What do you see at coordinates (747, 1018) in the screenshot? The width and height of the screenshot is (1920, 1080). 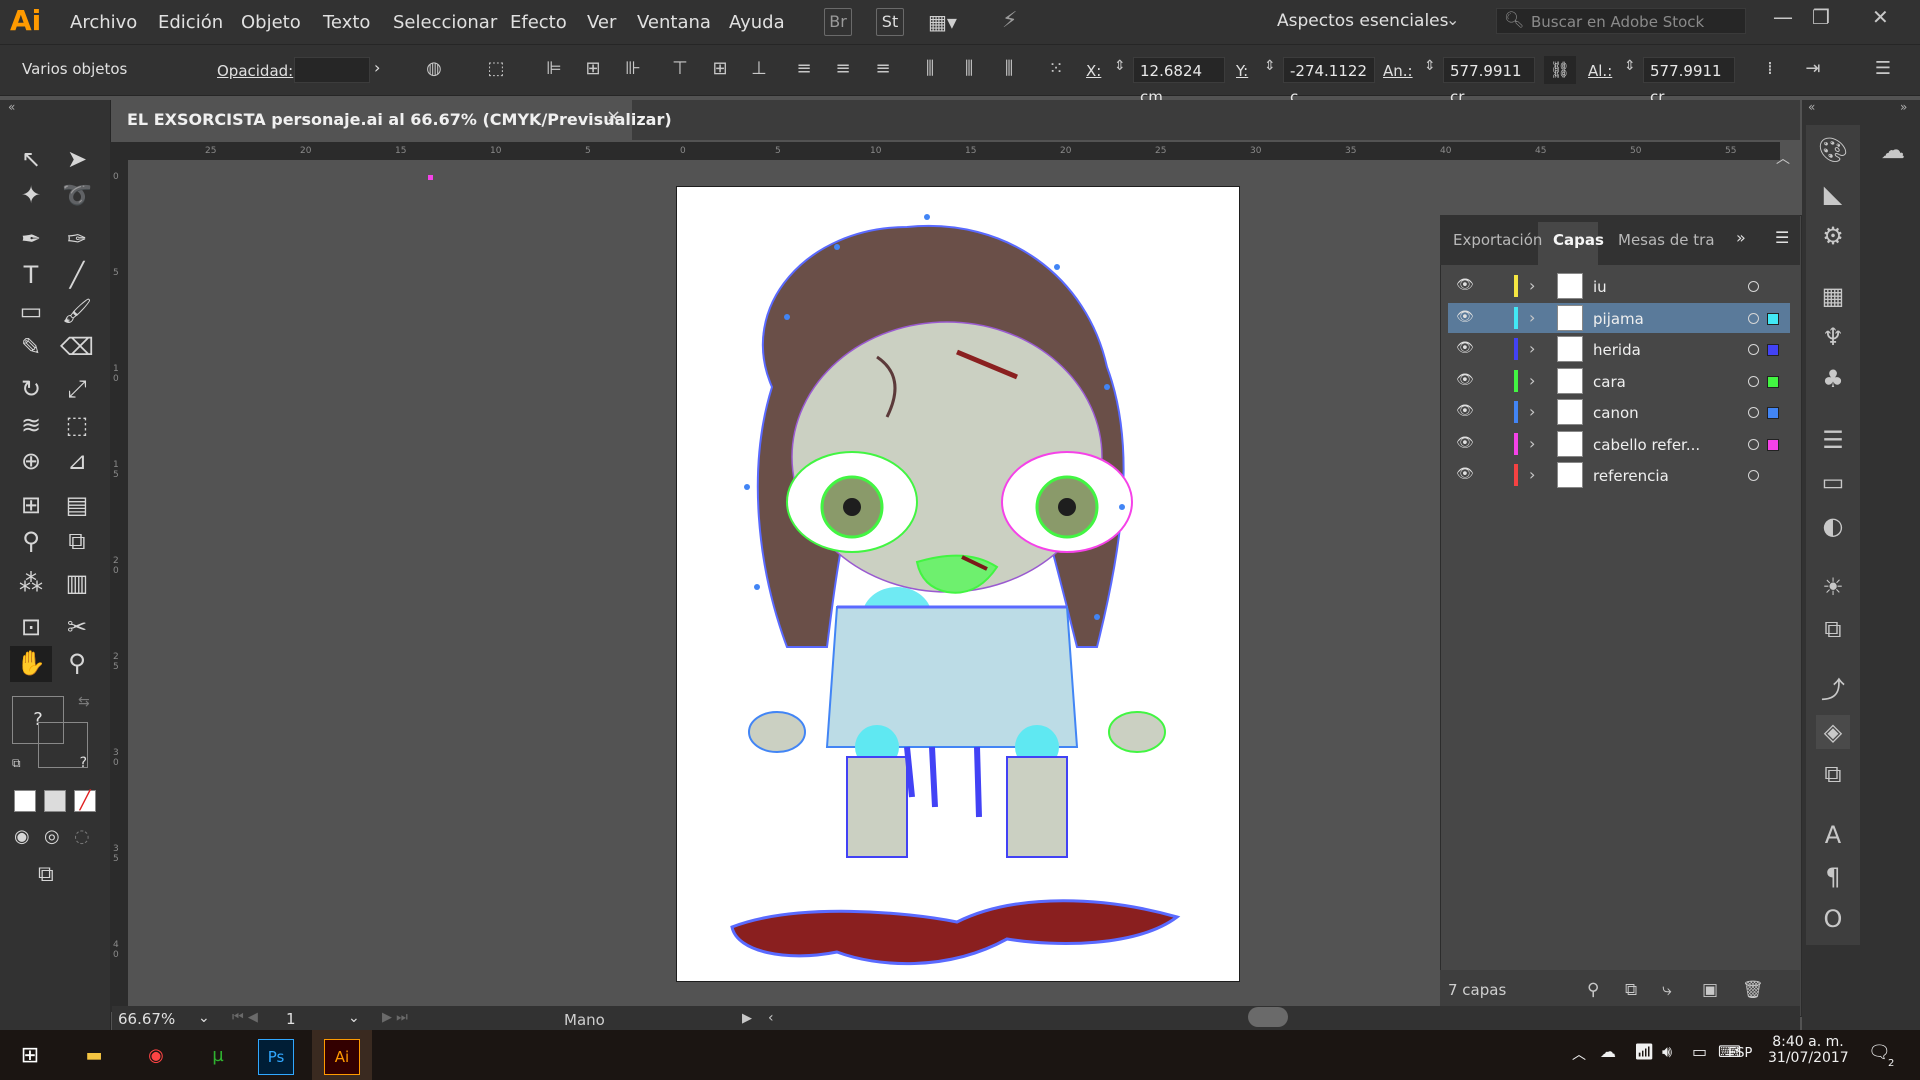 I see `status-menu-icon: ▶` at bounding box center [747, 1018].